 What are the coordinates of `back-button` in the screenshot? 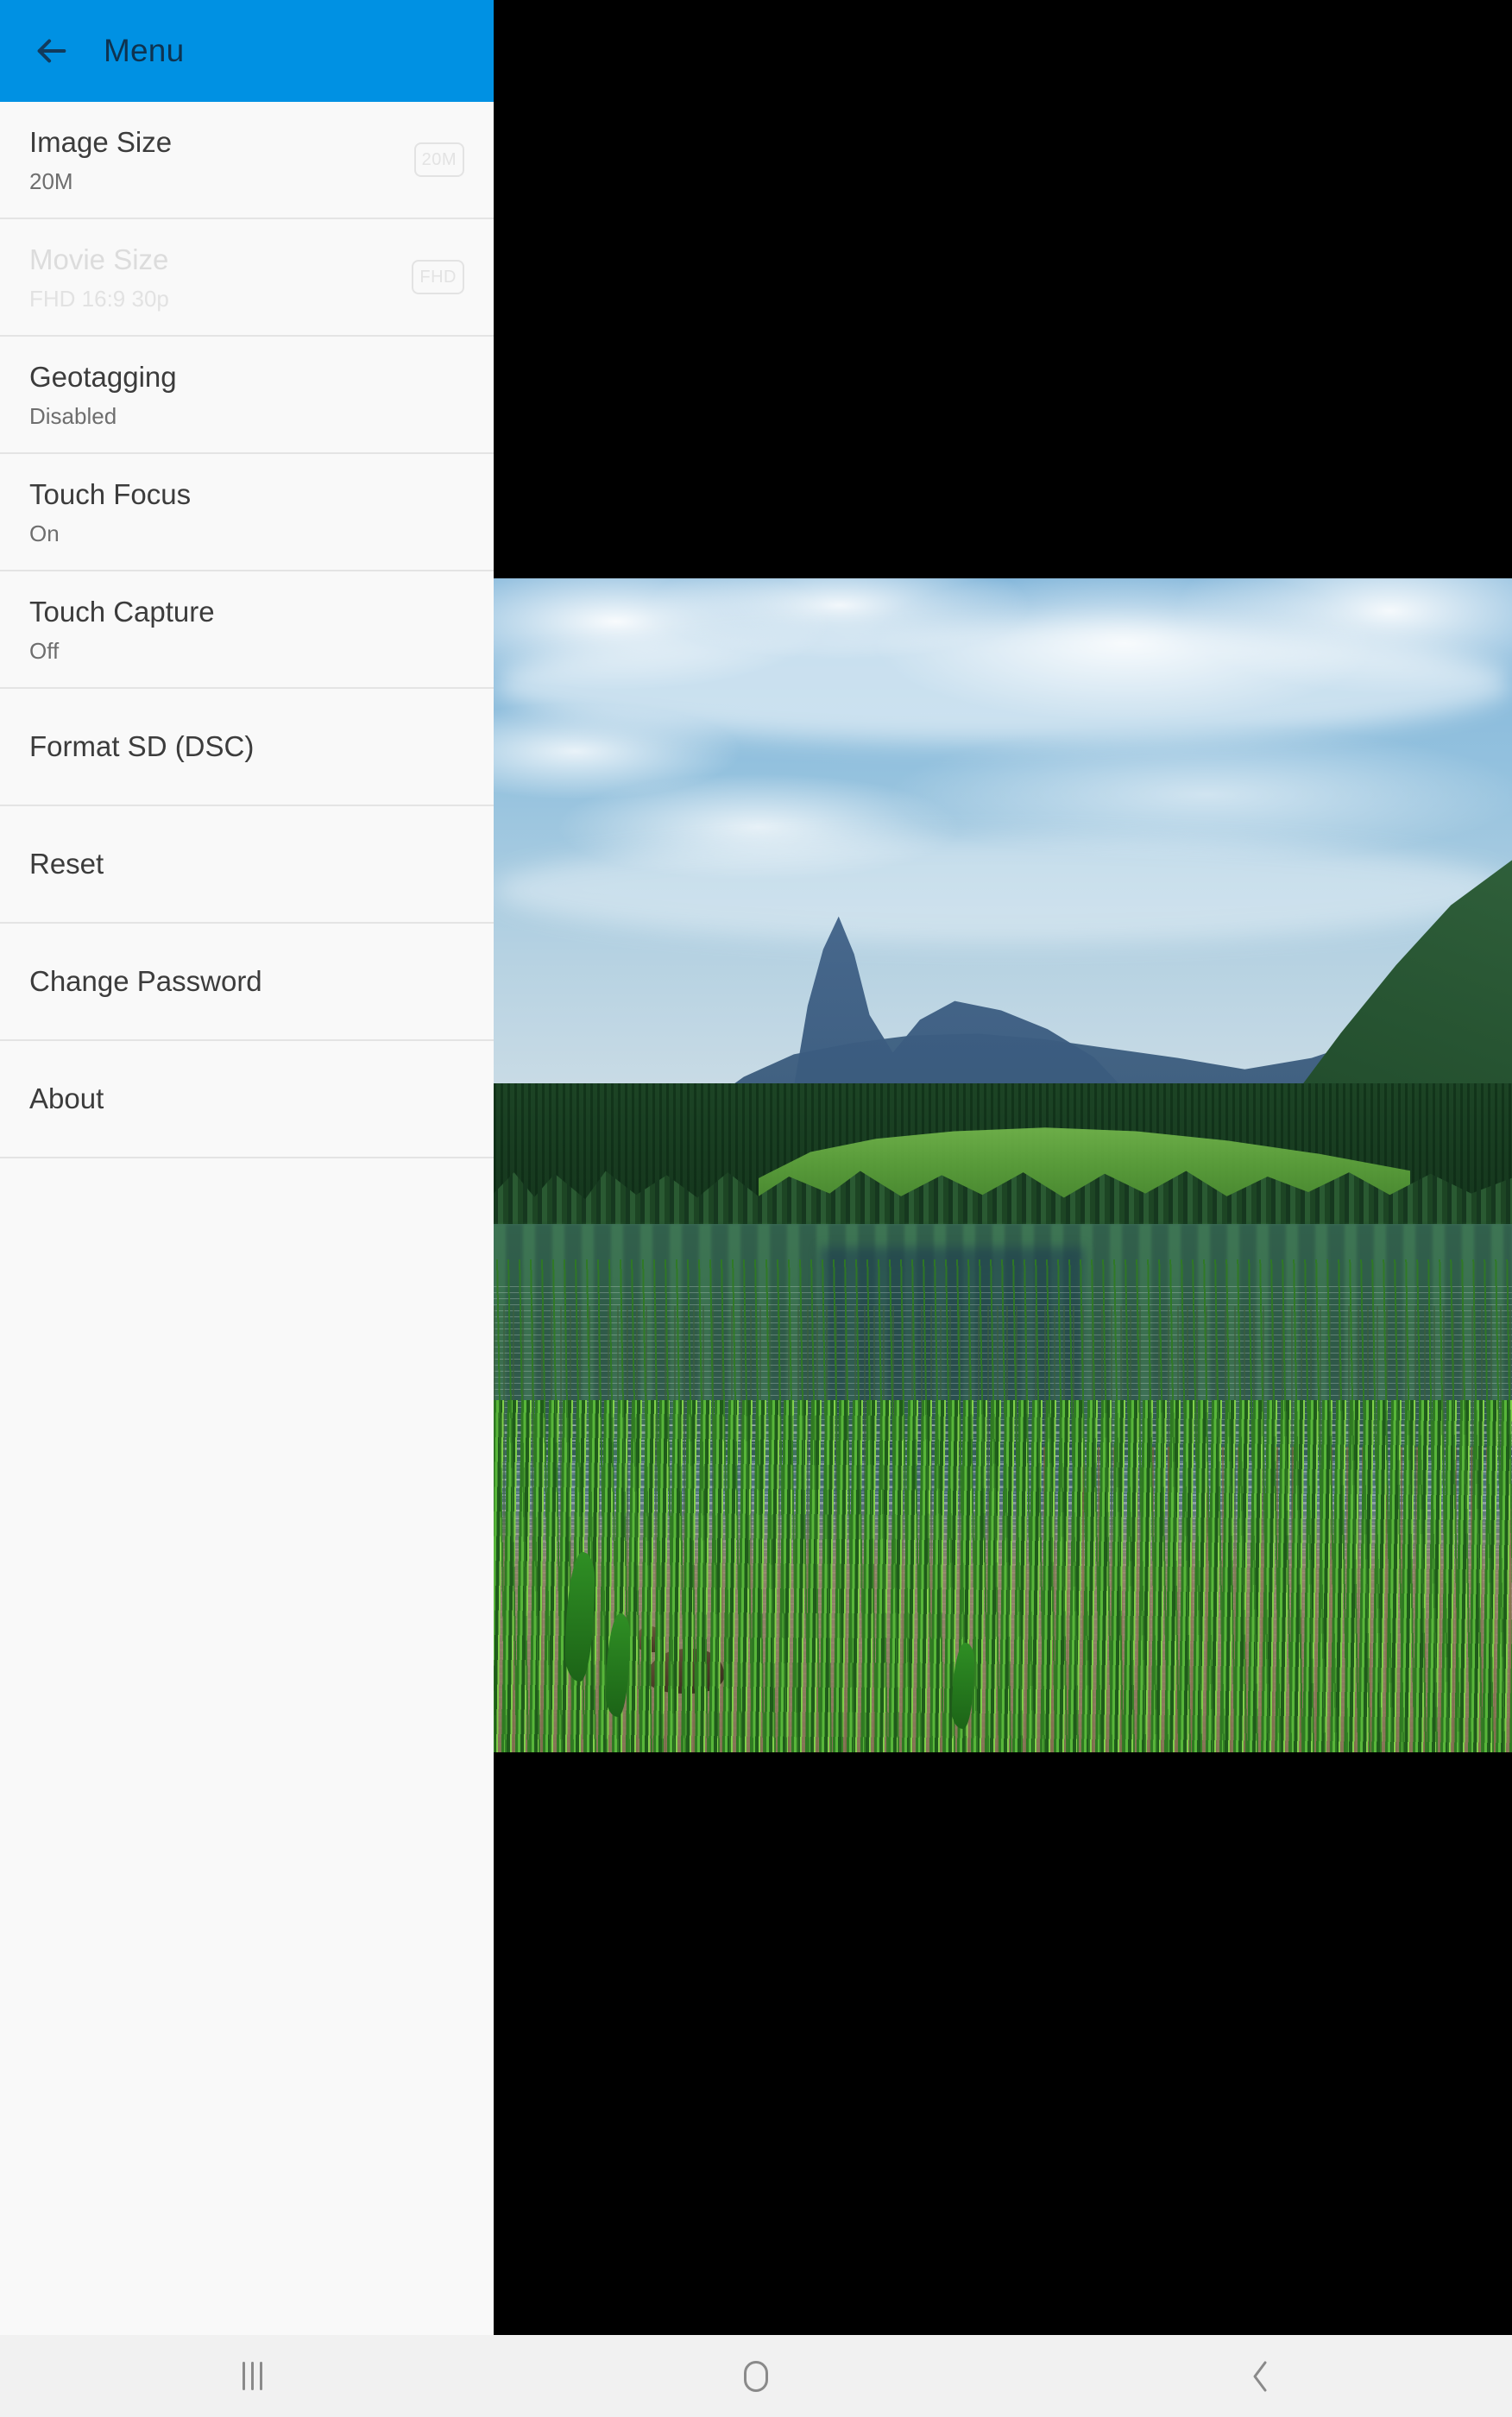 It's located at (1260, 2376).